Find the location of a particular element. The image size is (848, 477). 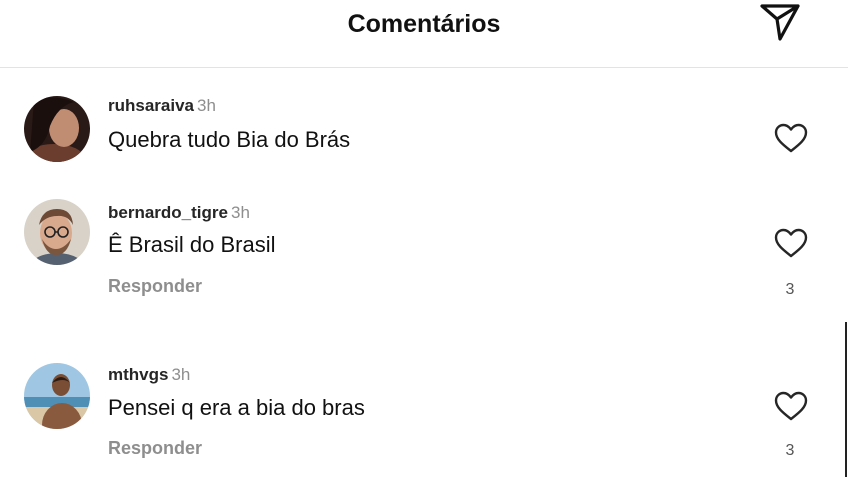

comment-text: Ê Brasil do Brasil is located at coordinates (192, 244).